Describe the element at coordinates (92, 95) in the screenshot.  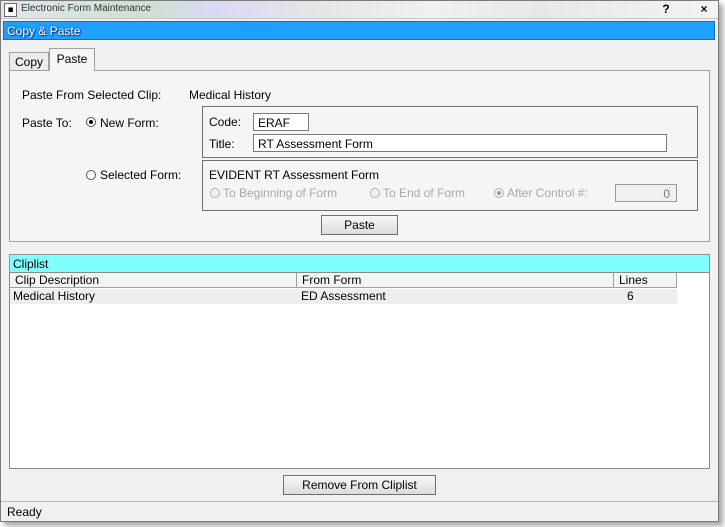
I see `paste-from-label: Paste From Selected Clip:` at that location.